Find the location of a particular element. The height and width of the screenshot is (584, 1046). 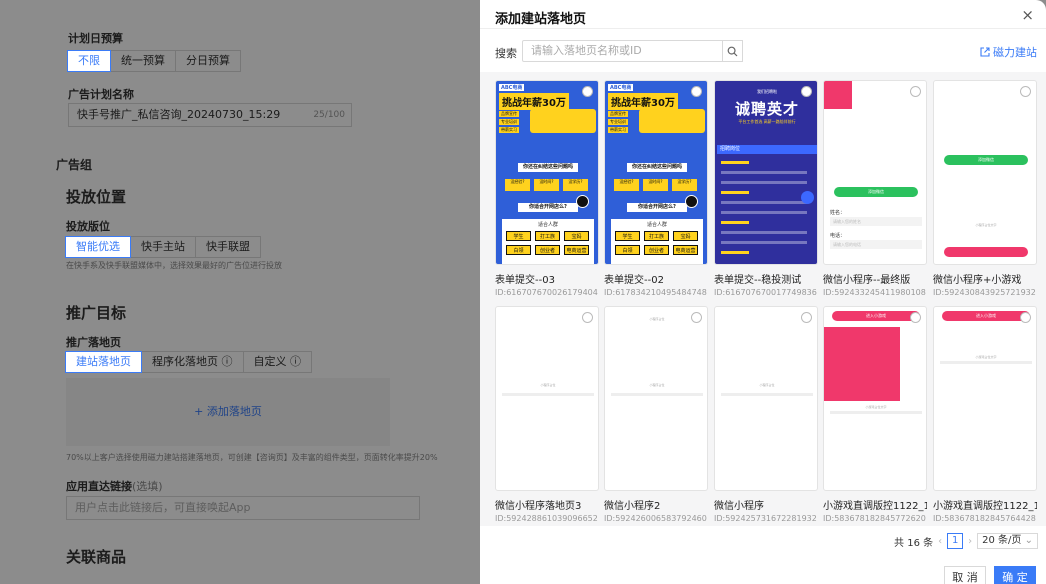

poster-question-2: 你适合开网店么? is located at coordinates (657, 207).